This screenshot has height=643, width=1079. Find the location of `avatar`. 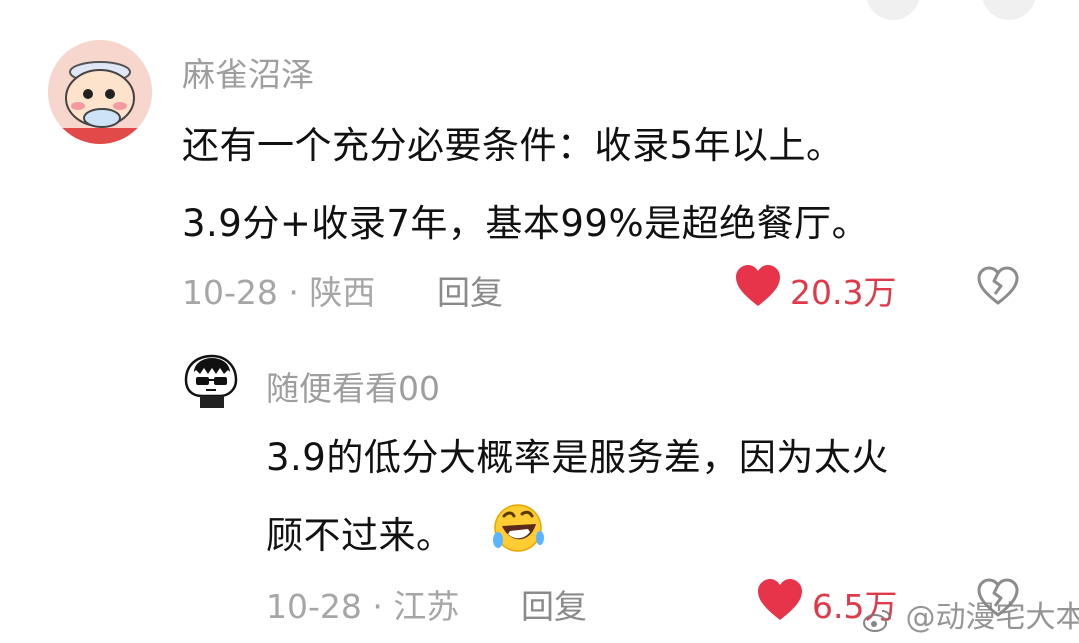

avatar is located at coordinates (100, 92).